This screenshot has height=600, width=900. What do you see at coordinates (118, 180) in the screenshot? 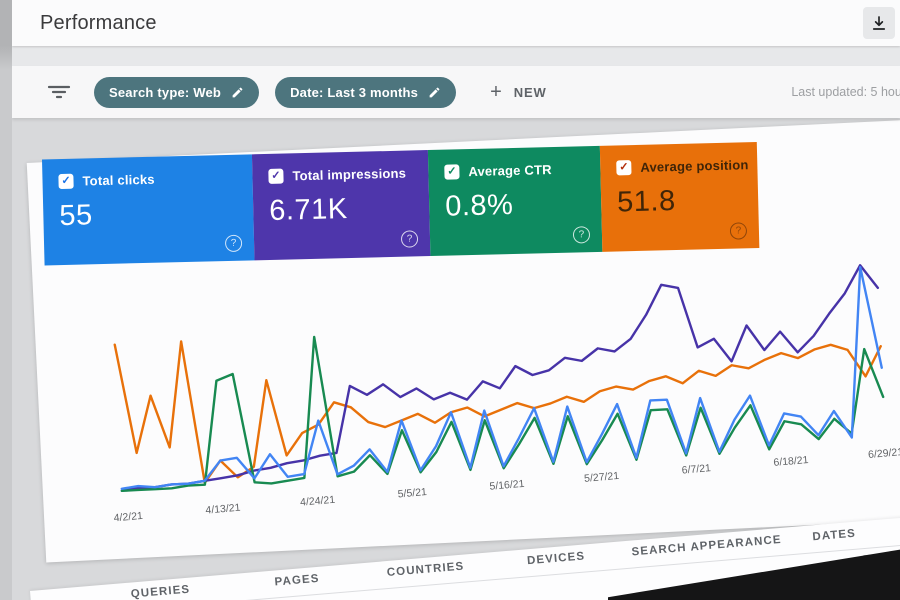
I see `metric-label: Total clicks` at bounding box center [118, 180].